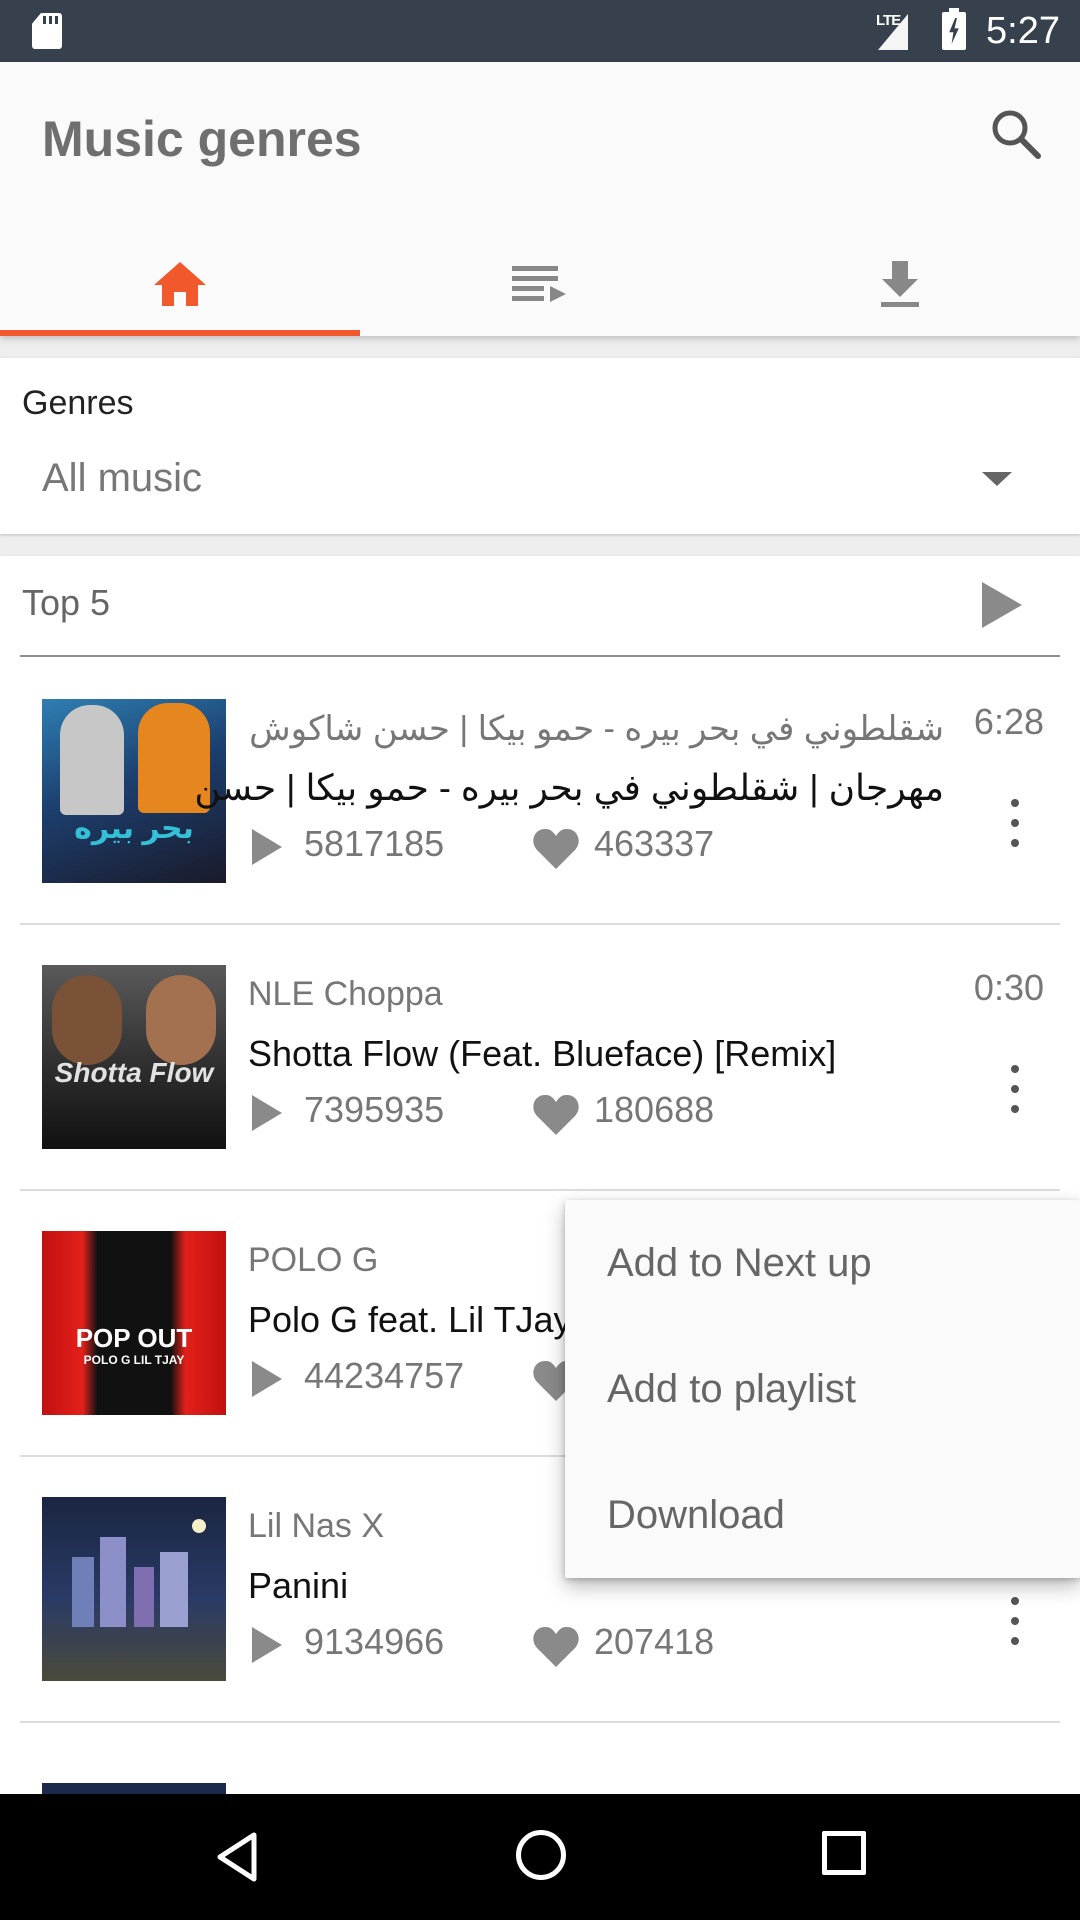 The height and width of the screenshot is (1920, 1080). I want to click on cover-subtext: POLO G LIL TJAY, so click(134, 1360).